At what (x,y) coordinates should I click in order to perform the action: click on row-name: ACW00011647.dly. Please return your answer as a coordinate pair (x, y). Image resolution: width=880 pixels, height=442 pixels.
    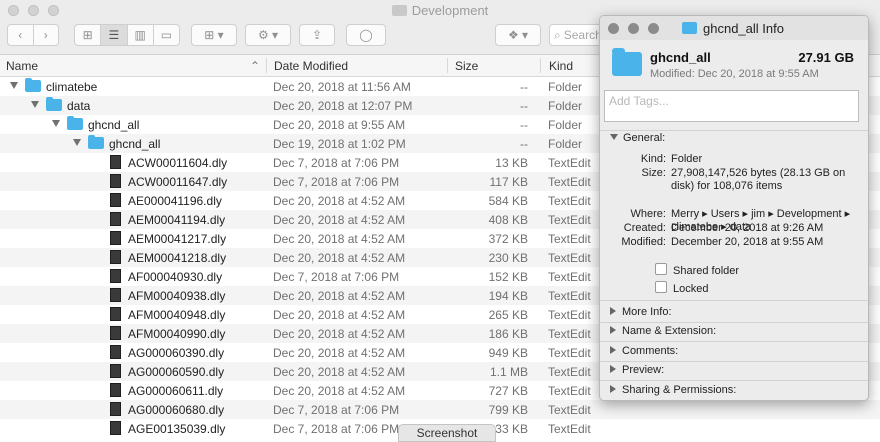
    Looking at the image, I should click on (178, 182).